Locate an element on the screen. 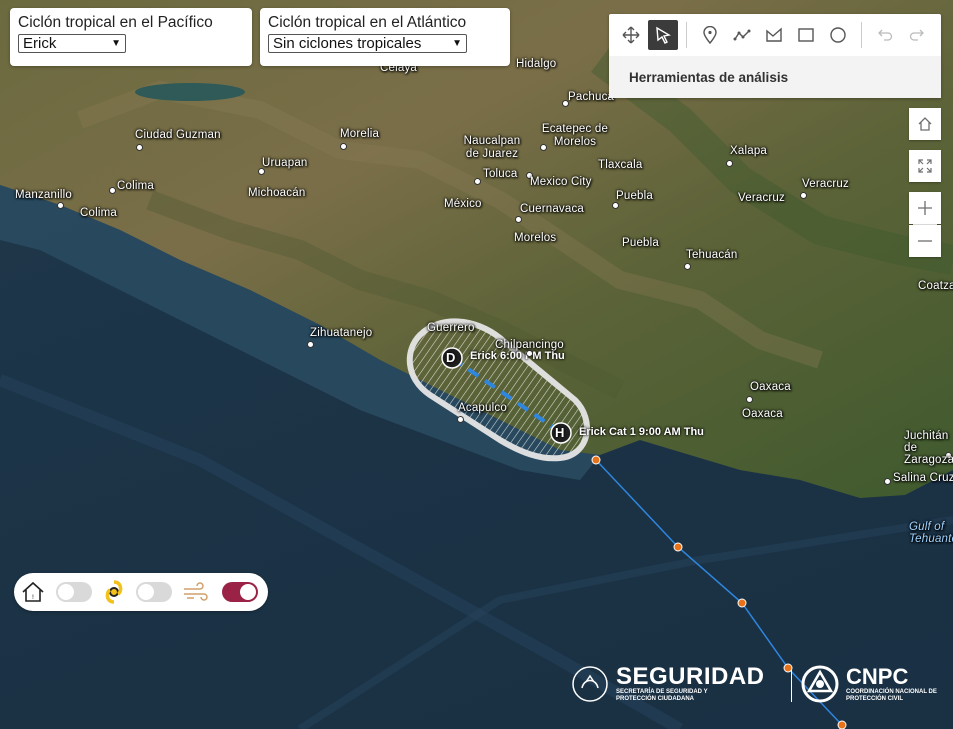  place-label: Xalapa is located at coordinates (749, 151).